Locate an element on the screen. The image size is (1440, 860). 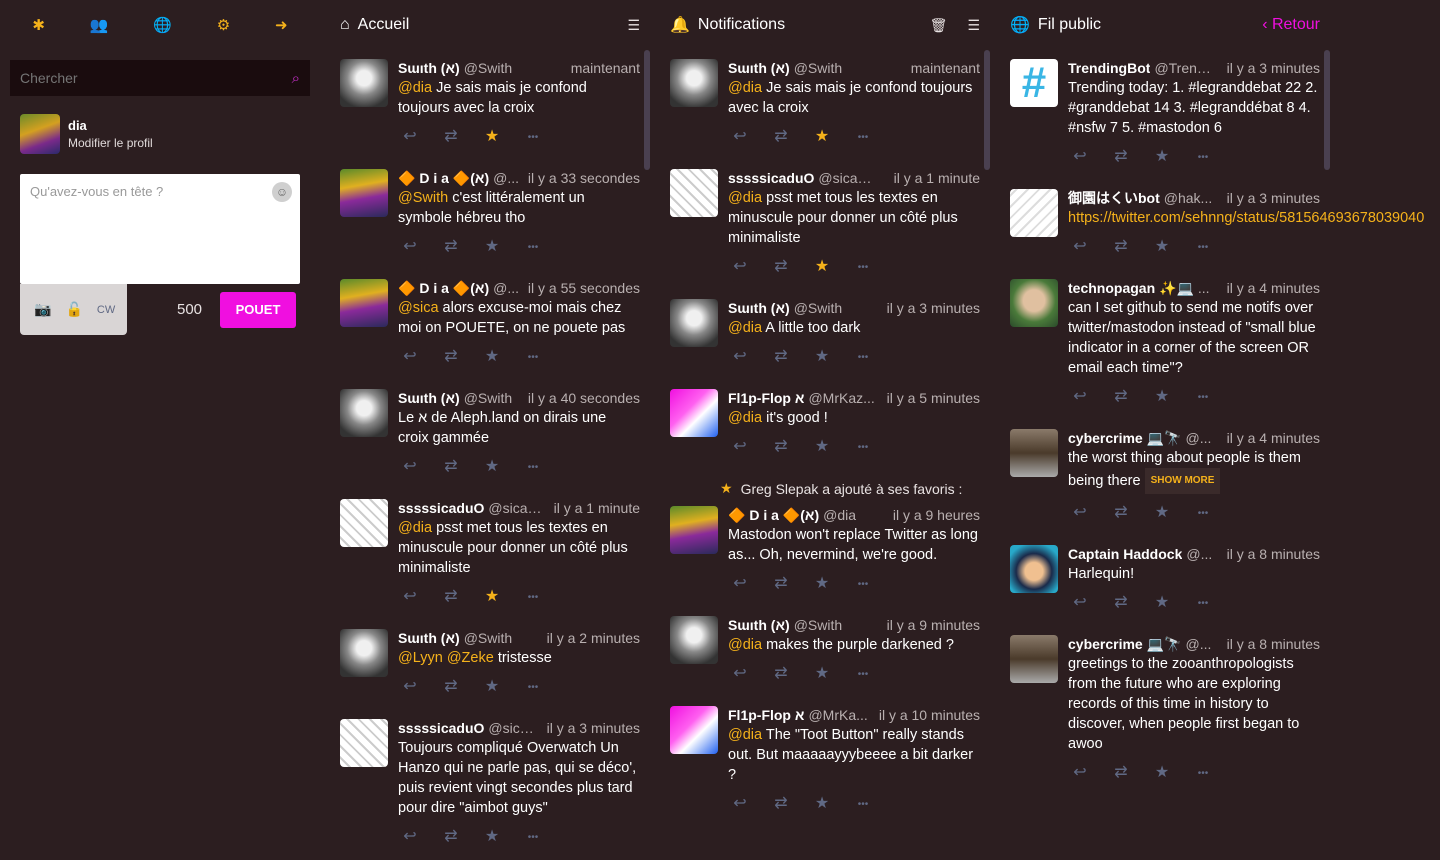
timestamp: il y a 55 secondes is located at coordinates (584, 288).